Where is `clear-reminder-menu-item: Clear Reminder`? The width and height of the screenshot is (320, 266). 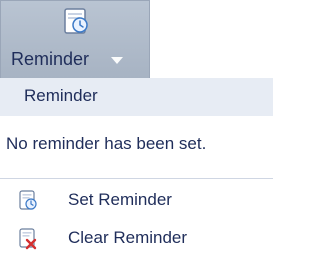
clear-reminder-menu-item: Clear Reminder is located at coordinates (136, 239).